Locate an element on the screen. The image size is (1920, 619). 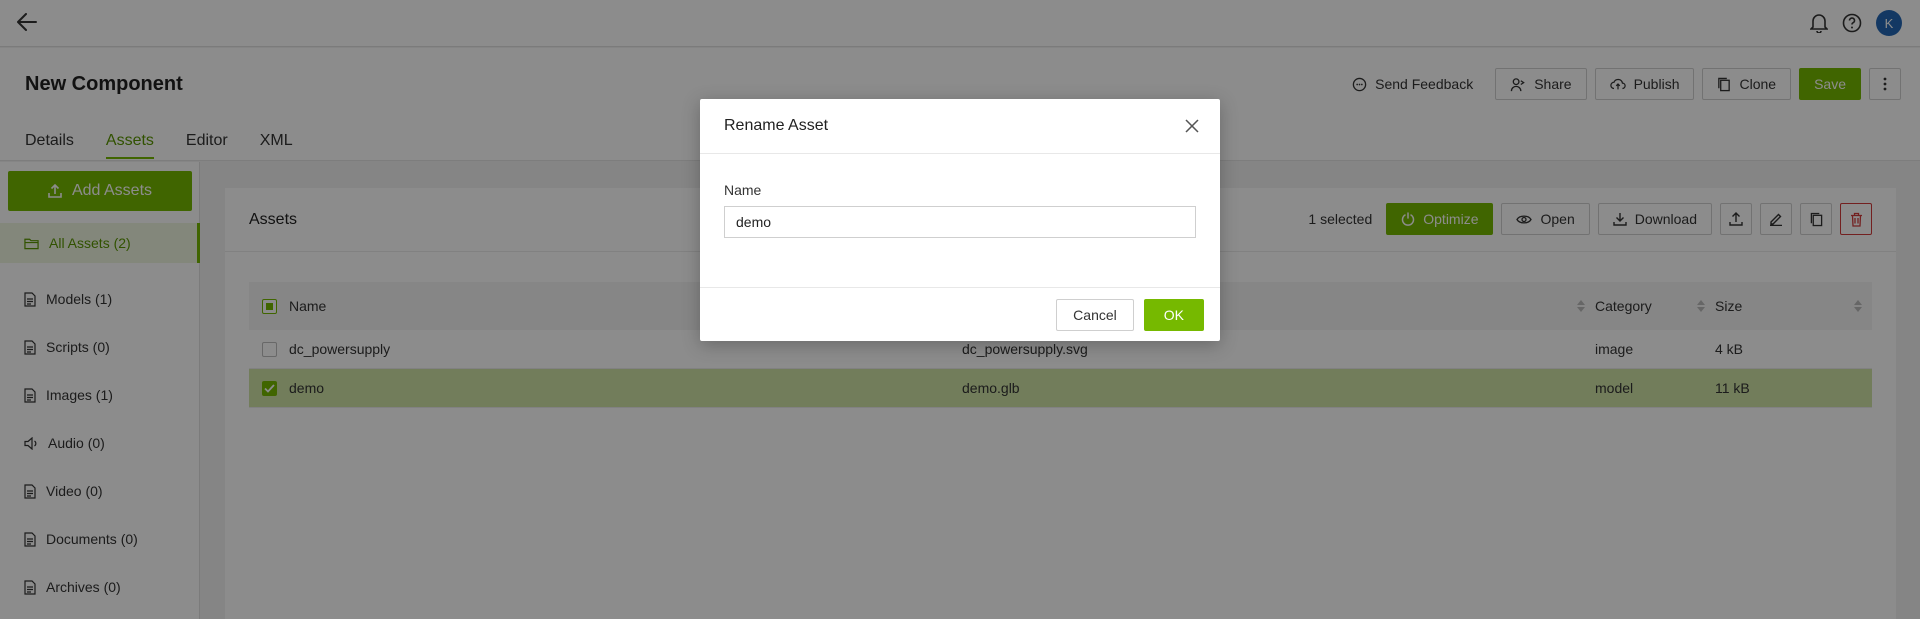
name-field-label: Name is located at coordinates (743, 190).